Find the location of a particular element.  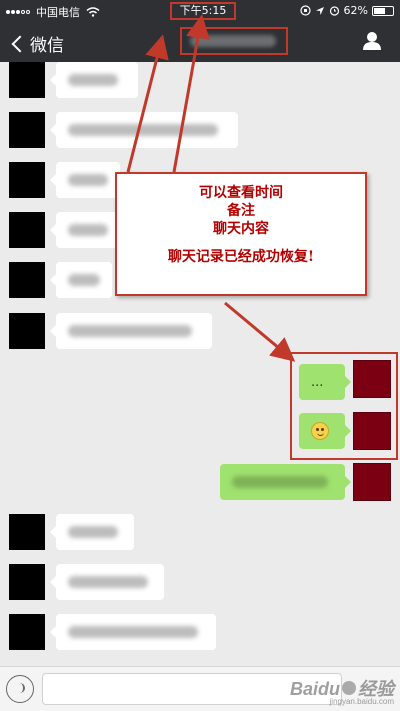

arrow-to-title is located at coordinates (147, 103).